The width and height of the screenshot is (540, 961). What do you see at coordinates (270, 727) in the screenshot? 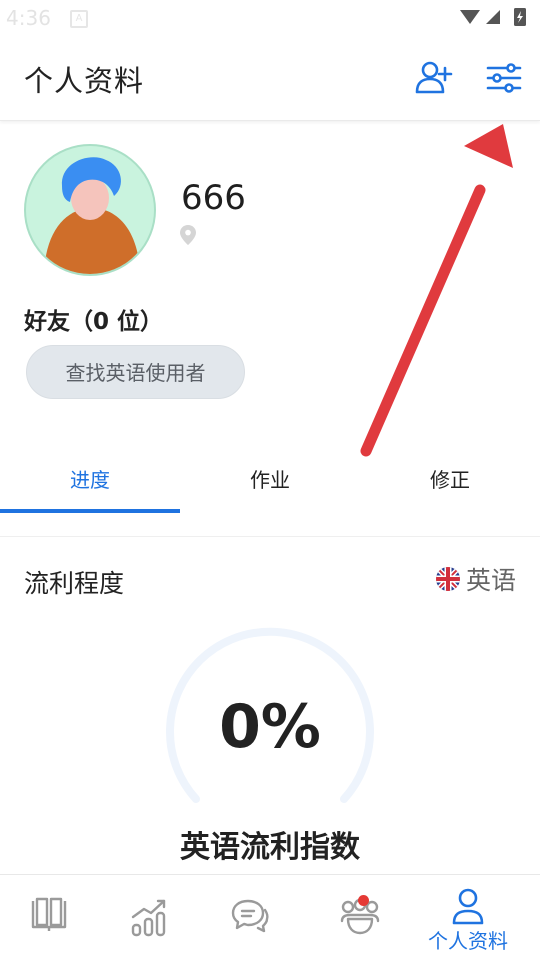
I see `fluency-percent: 0%` at bounding box center [270, 727].